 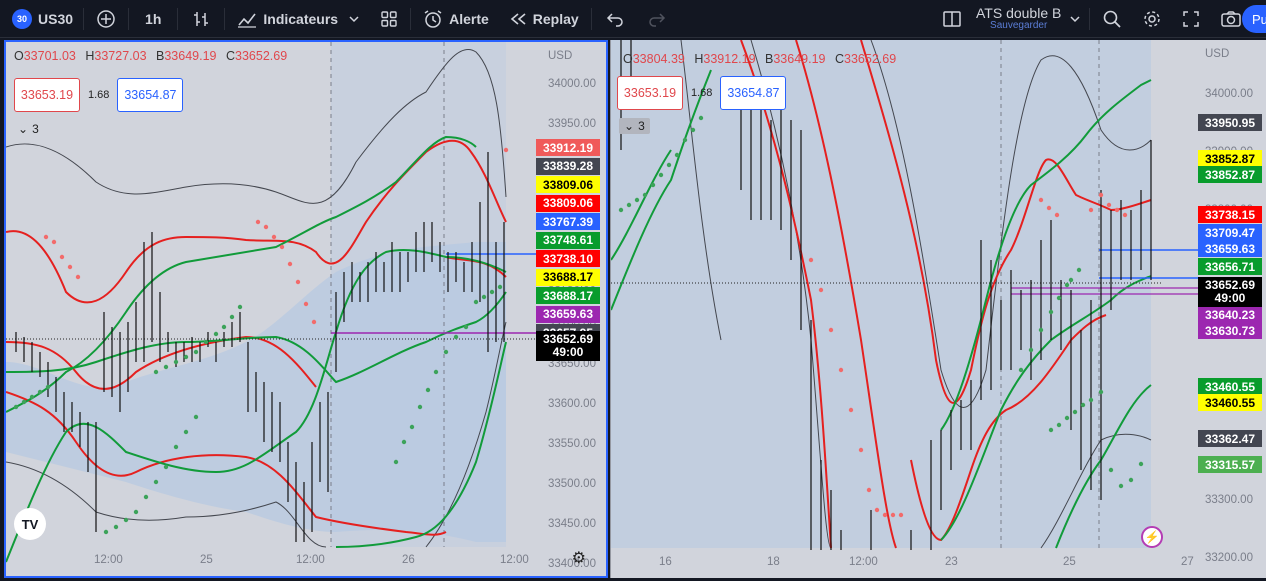 What do you see at coordinates (1230, 158) in the screenshot?
I see `price-scale-label: 33852.87` at bounding box center [1230, 158].